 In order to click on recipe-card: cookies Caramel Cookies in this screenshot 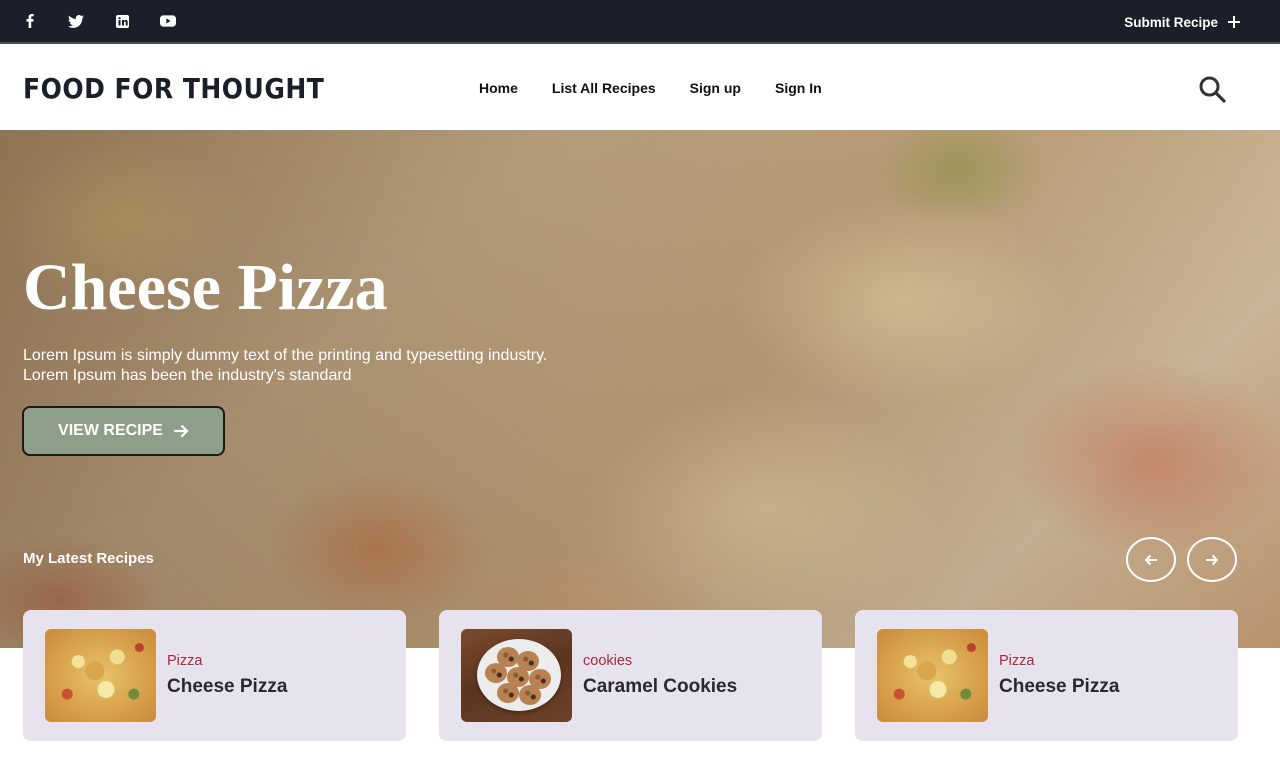, I will do `click(630, 675)`.